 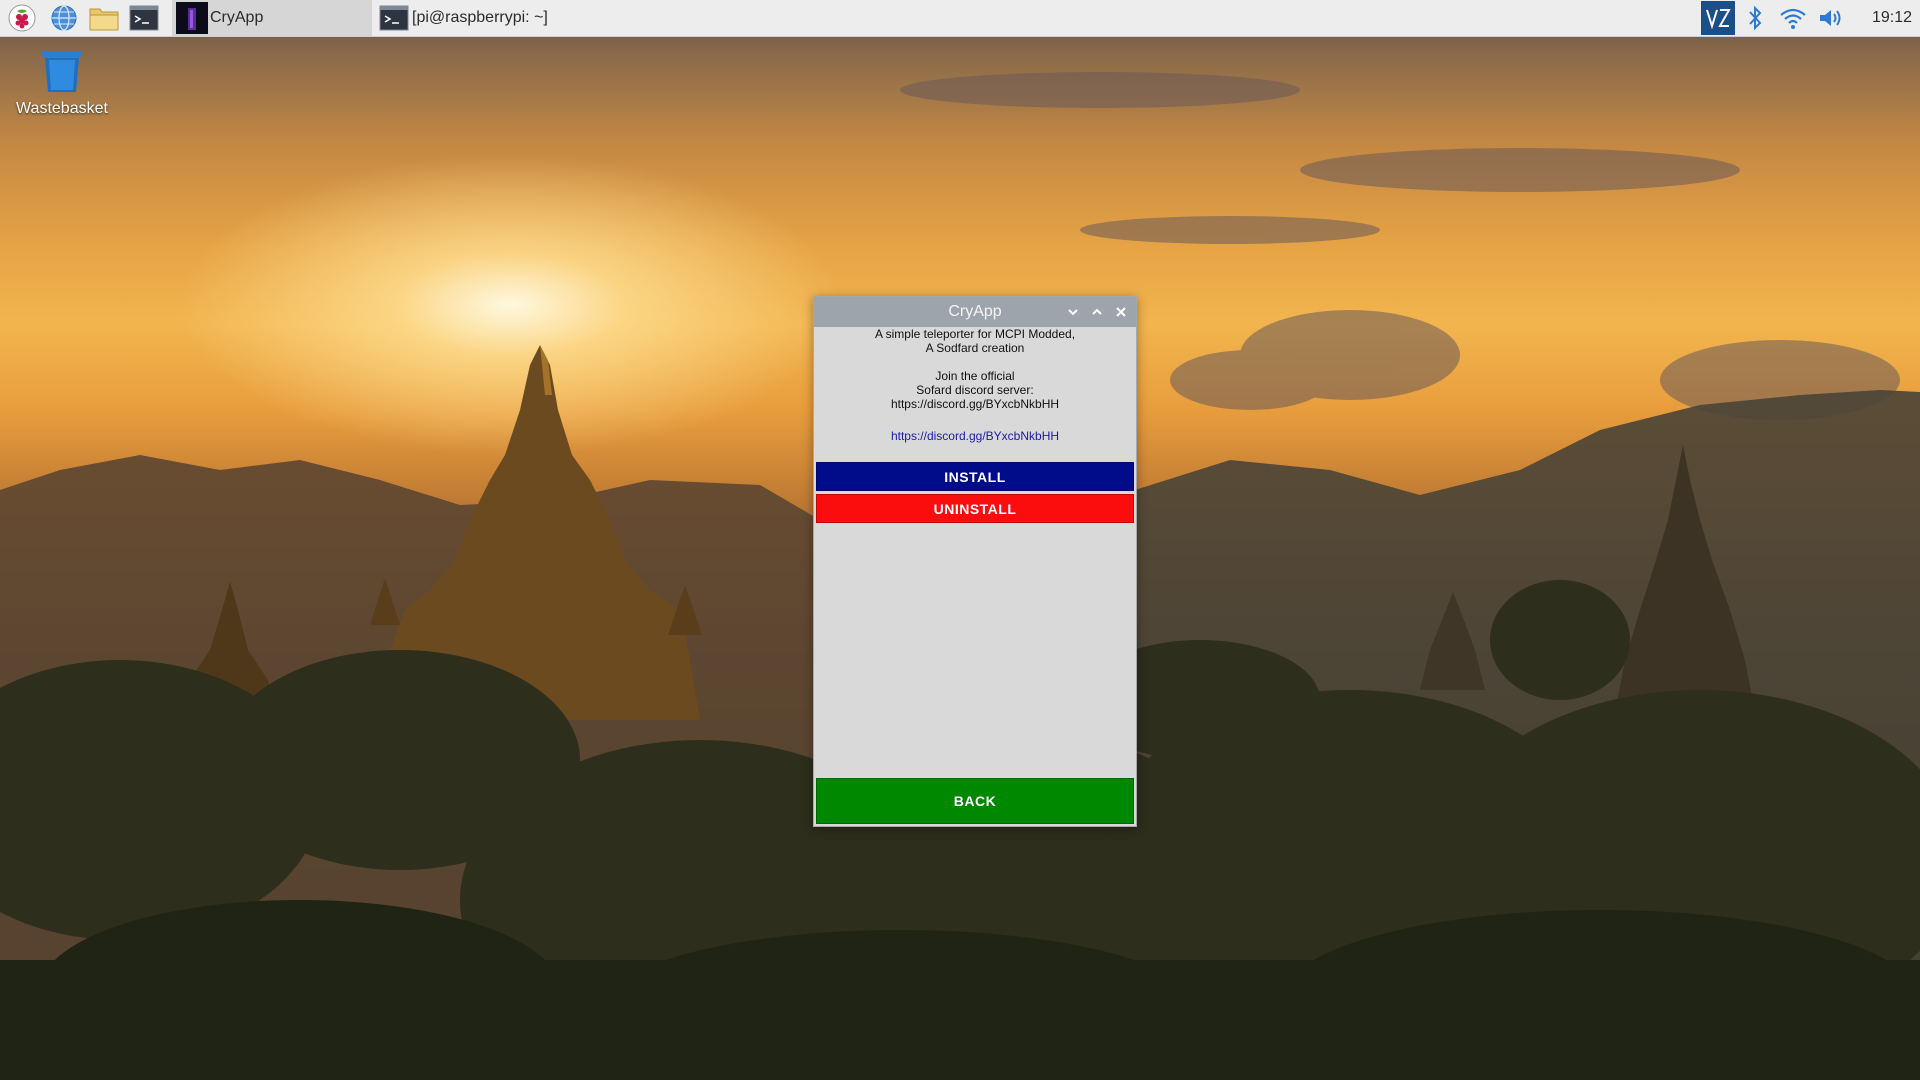 I want to click on file-manager-button, so click(x=104, y=18).